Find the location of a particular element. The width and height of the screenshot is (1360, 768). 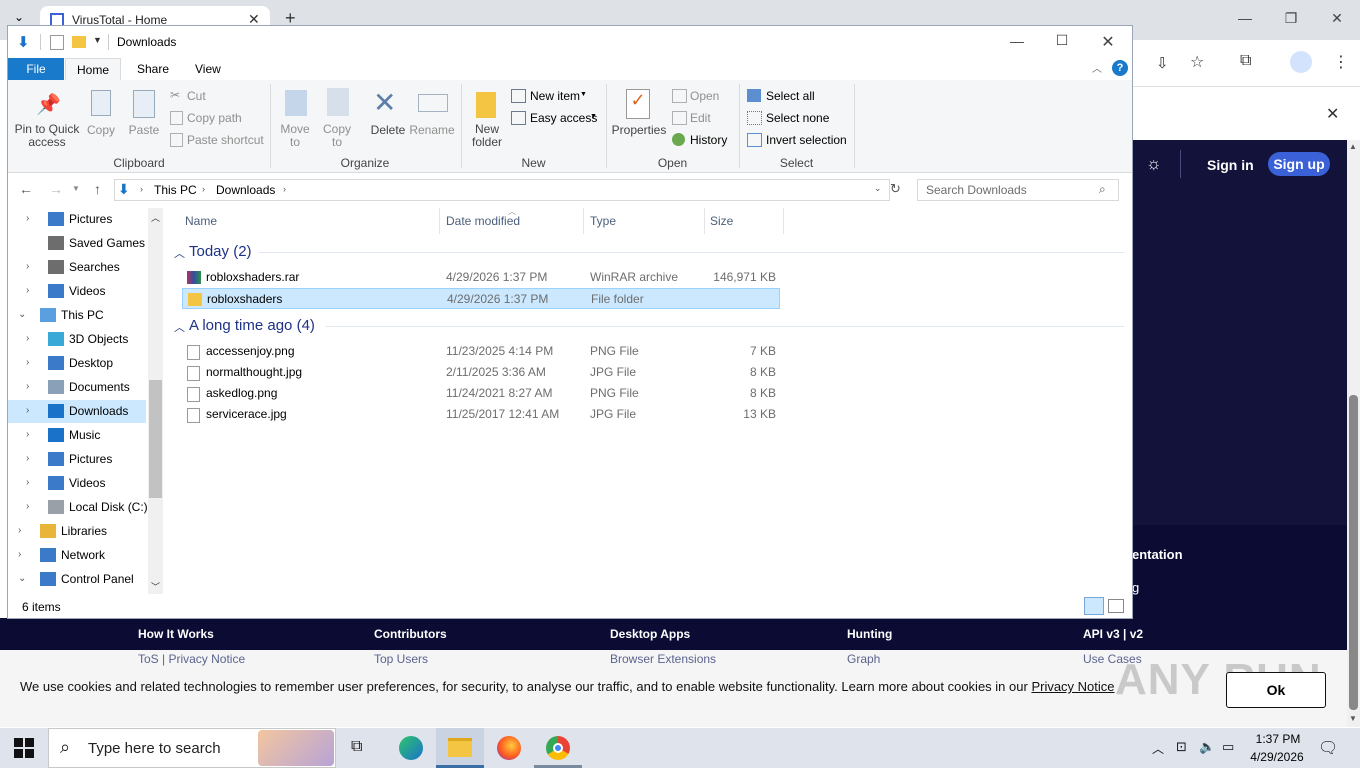

nav-item-saved-games: Saved Games is located at coordinates (107, 243).